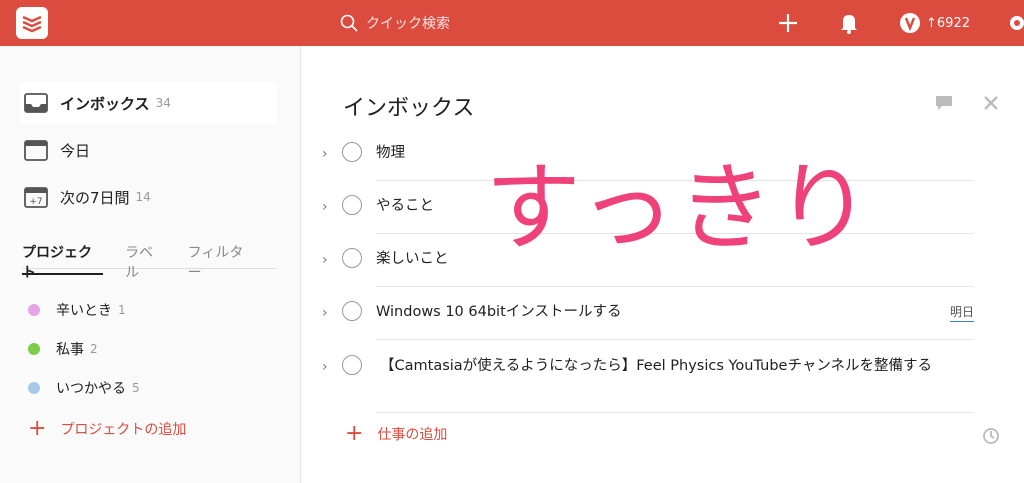 This screenshot has height=483, width=1024. What do you see at coordinates (409, 108) in the screenshot?
I see `page-title: インボックス` at bounding box center [409, 108].